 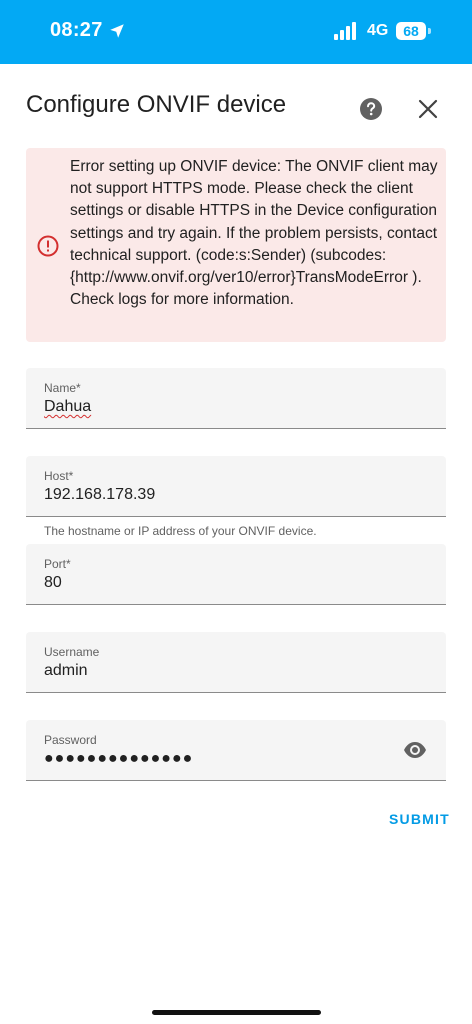 I want to click on username-field: Username admin, so click(x=236, y=662).